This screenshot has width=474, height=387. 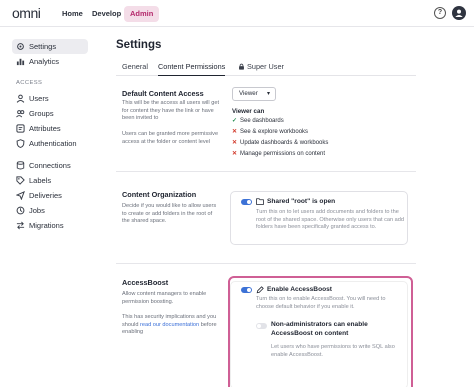 I want to click on sidebar-item-label: Attributes, so click(x=45, y=128).